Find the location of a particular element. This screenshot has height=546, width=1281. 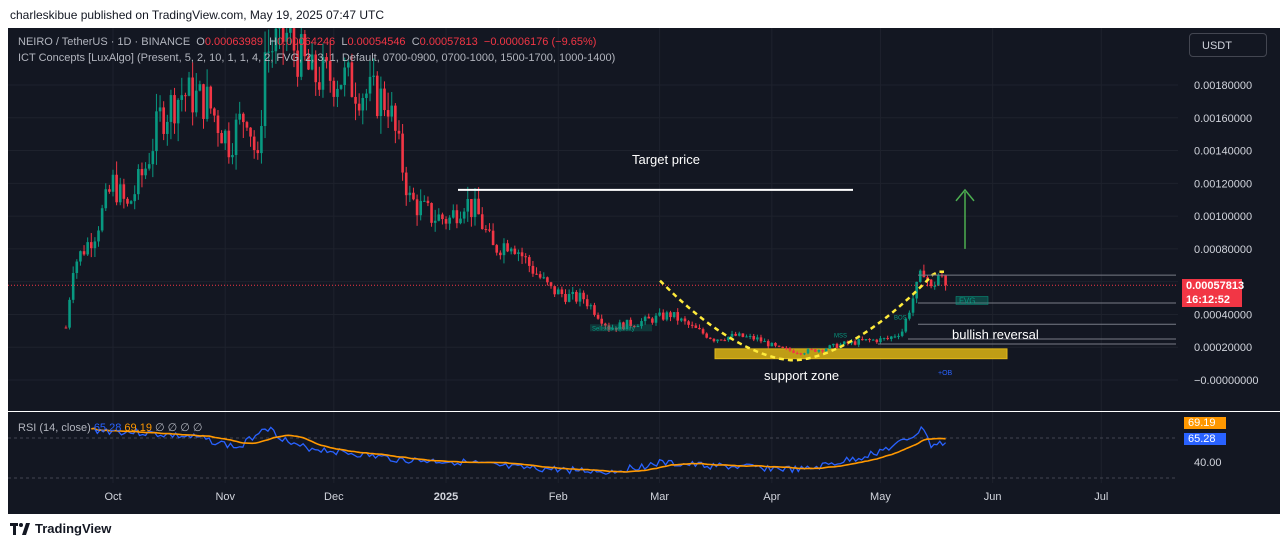

rsi-line is located at coordinates (519, 450).